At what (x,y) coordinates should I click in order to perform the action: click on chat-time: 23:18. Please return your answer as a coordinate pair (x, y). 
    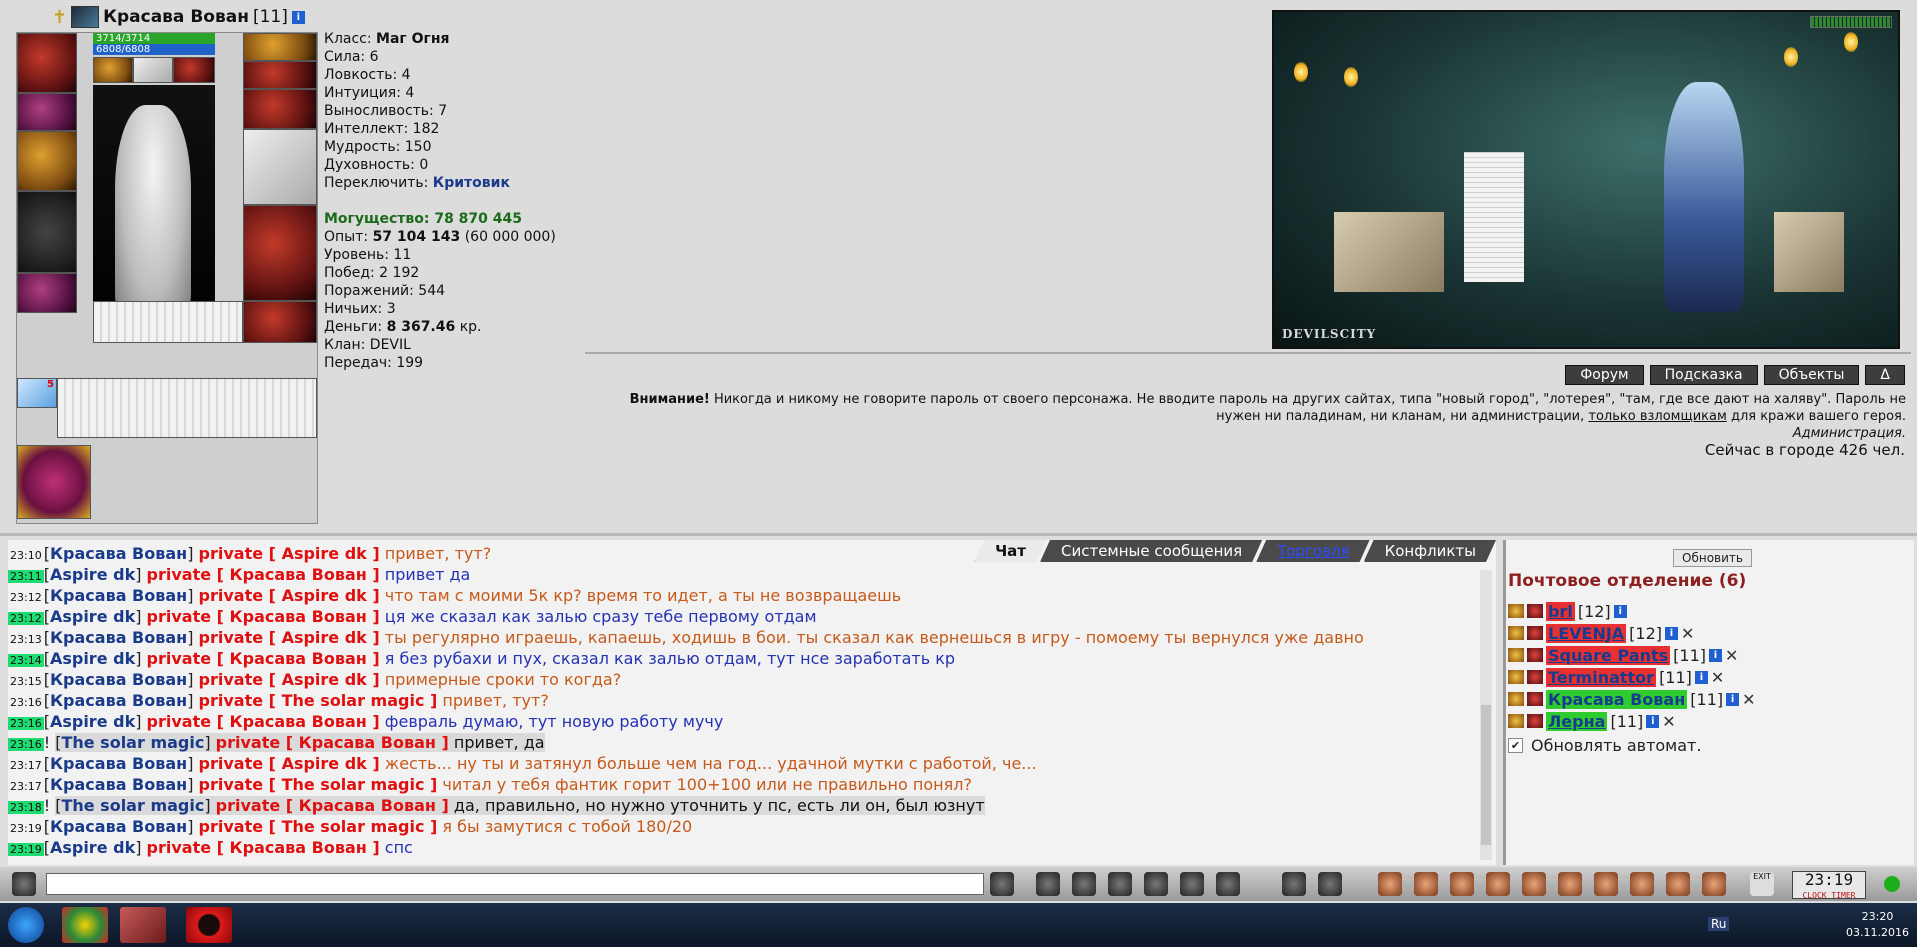
    Looking at the image, I should click on (26, 807).